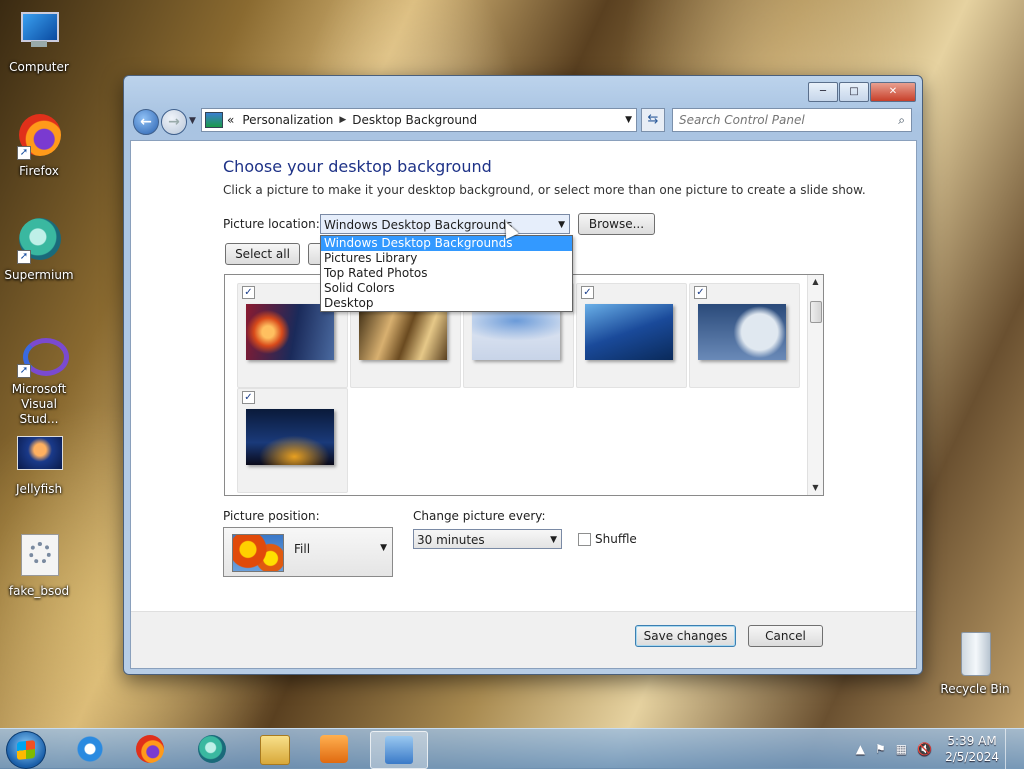  What do you see at coordinates (1010, 749) in the screenshot?
I see `show-desktop-button` at bounding box center [1010, 749].